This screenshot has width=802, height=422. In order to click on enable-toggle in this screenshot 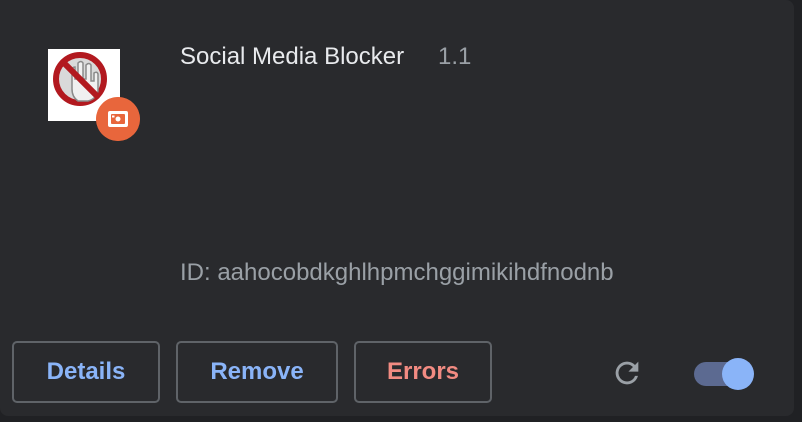, I will do `click(725, 374)`.